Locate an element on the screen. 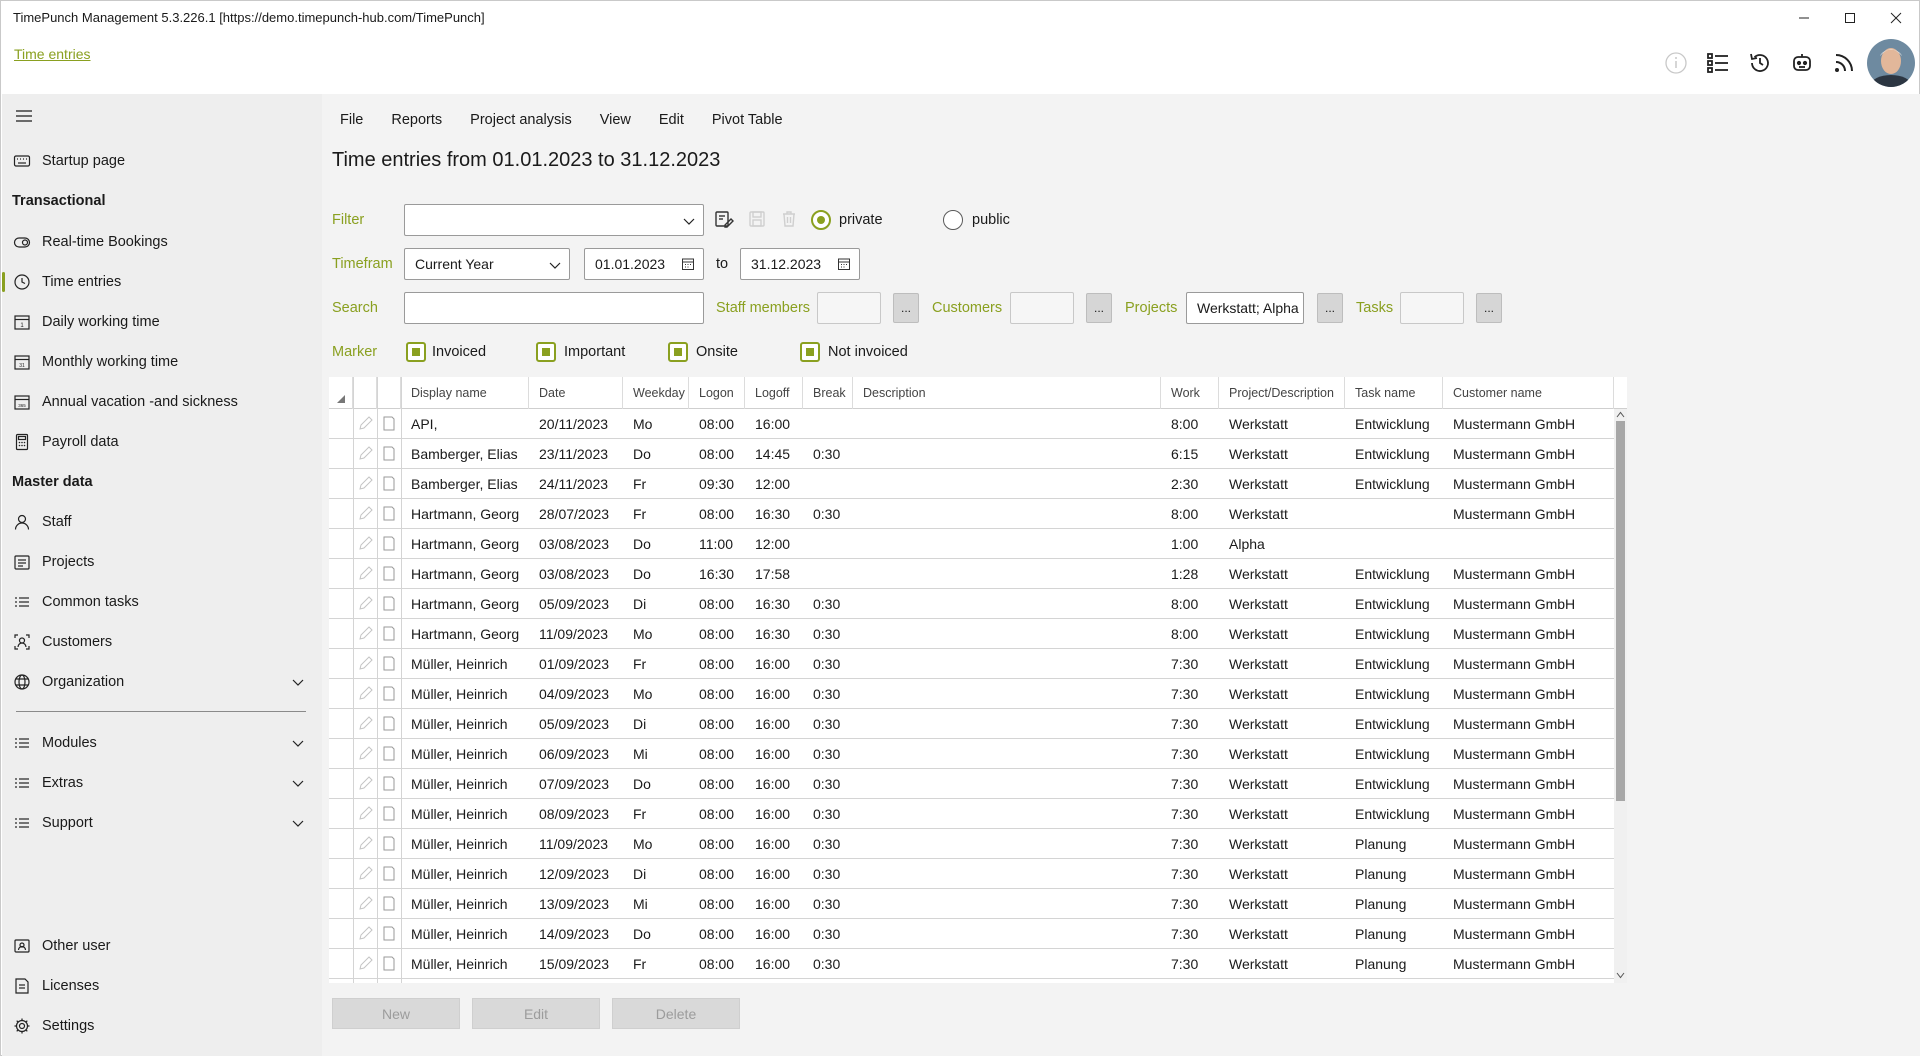 The height and width of the screenshot is (1056, 1920). not-invoiced-checkbox is located at coordinates (810, 352).